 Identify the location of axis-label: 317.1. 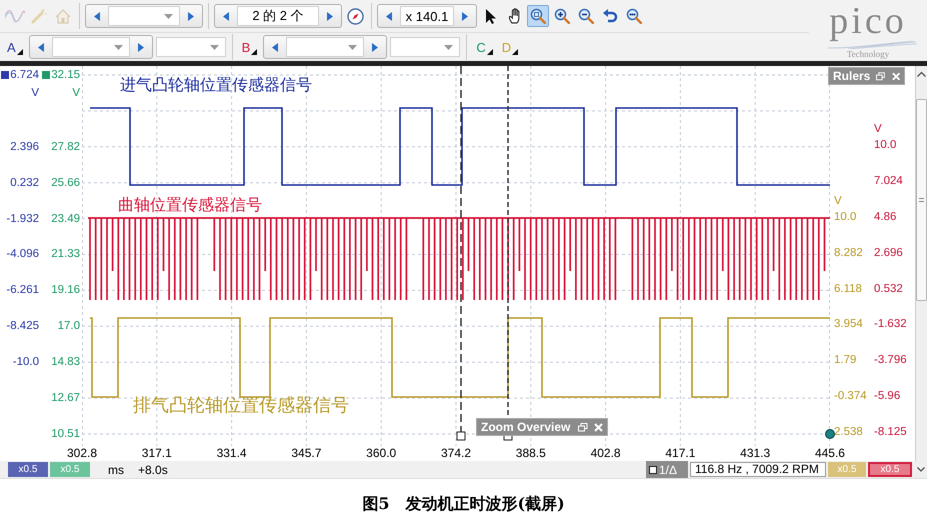
(156, 453).